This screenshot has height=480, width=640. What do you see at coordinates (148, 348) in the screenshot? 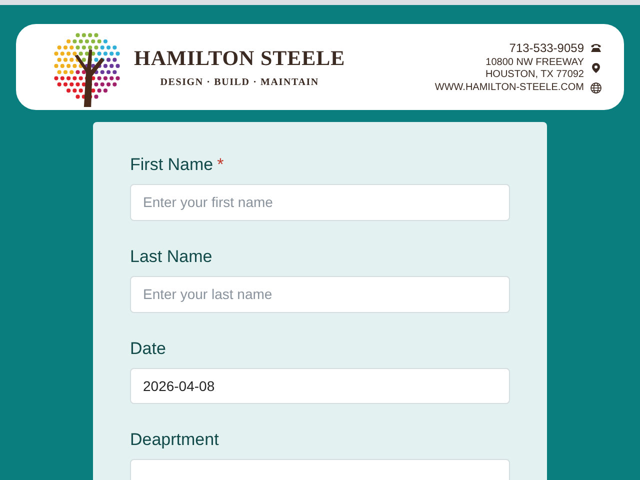
I see `field-label: Date` at bounding box center [148, 348].